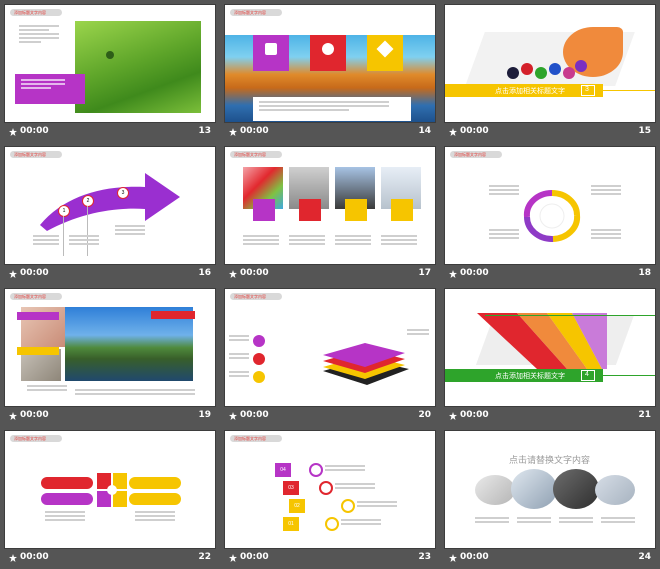  I want to click on step-box-03: 03, so click(291, 488).